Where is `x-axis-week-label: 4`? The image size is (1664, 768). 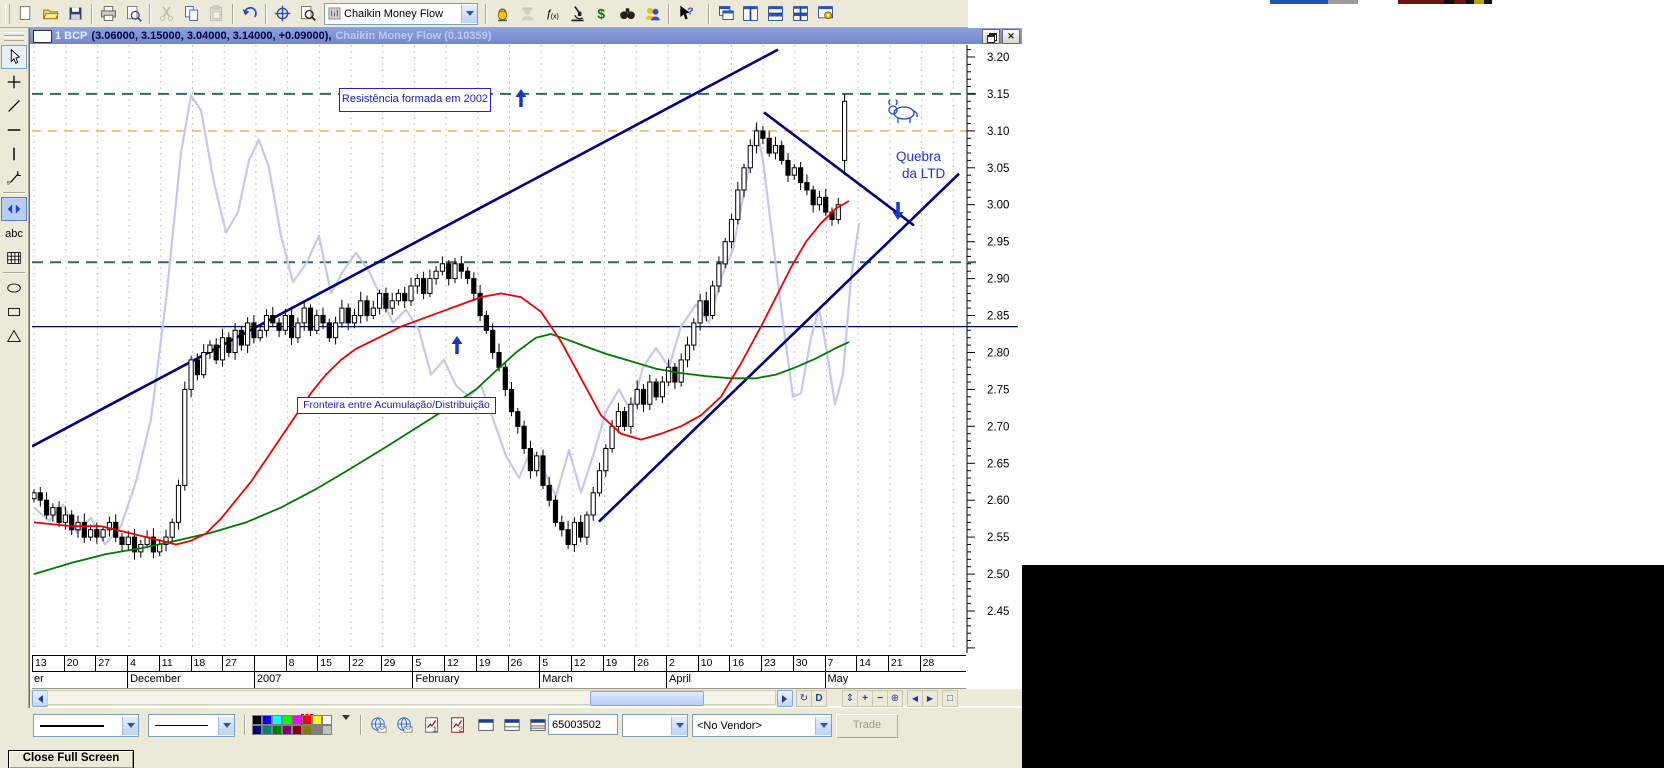 x-axis-week-label: 4 is located at coordinates (143, 664).